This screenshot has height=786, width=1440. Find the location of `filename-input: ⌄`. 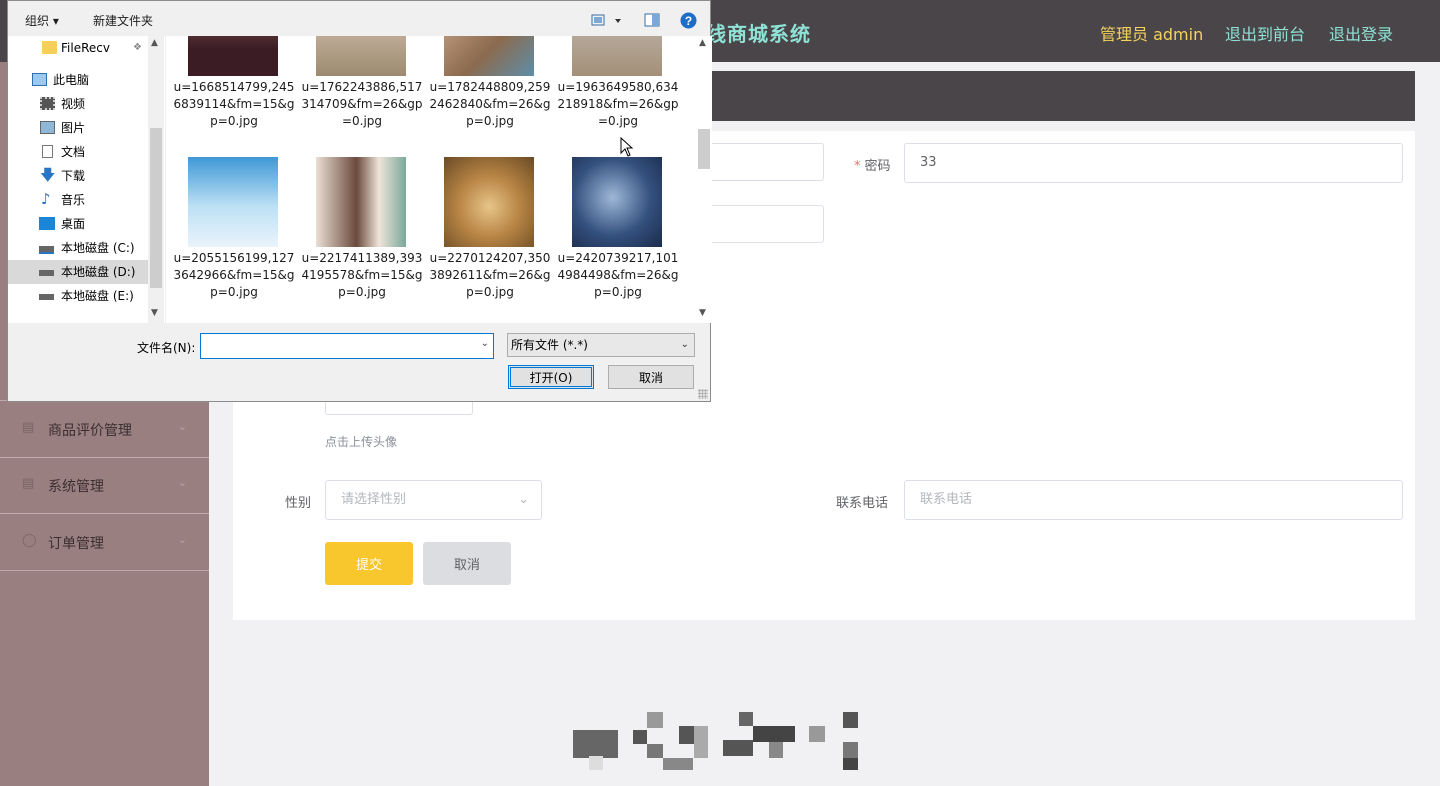

filename-input: ⌄ is located at coordinates (347, 346).